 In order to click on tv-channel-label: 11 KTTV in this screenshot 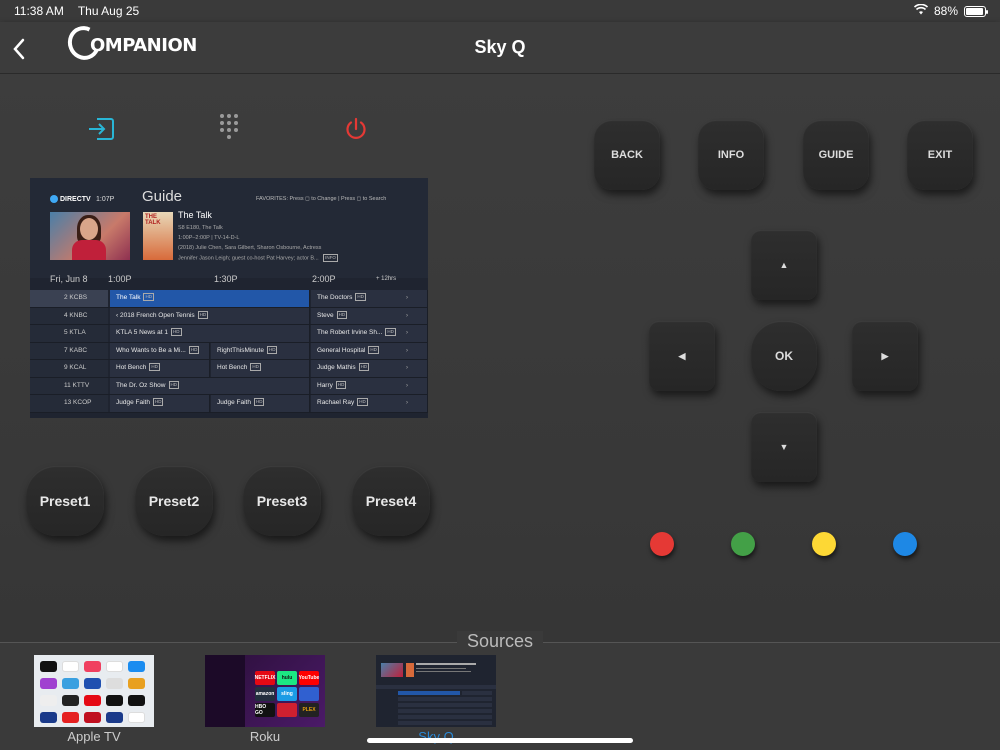, I will do `click(69, 385)`.